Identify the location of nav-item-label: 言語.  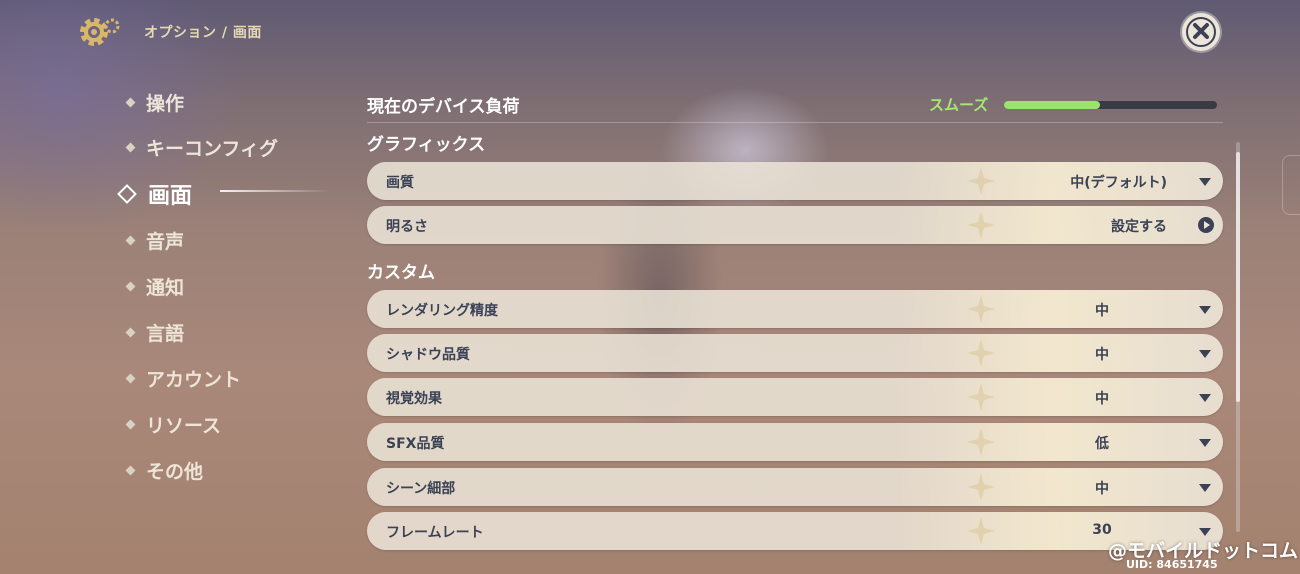
(165, 333).